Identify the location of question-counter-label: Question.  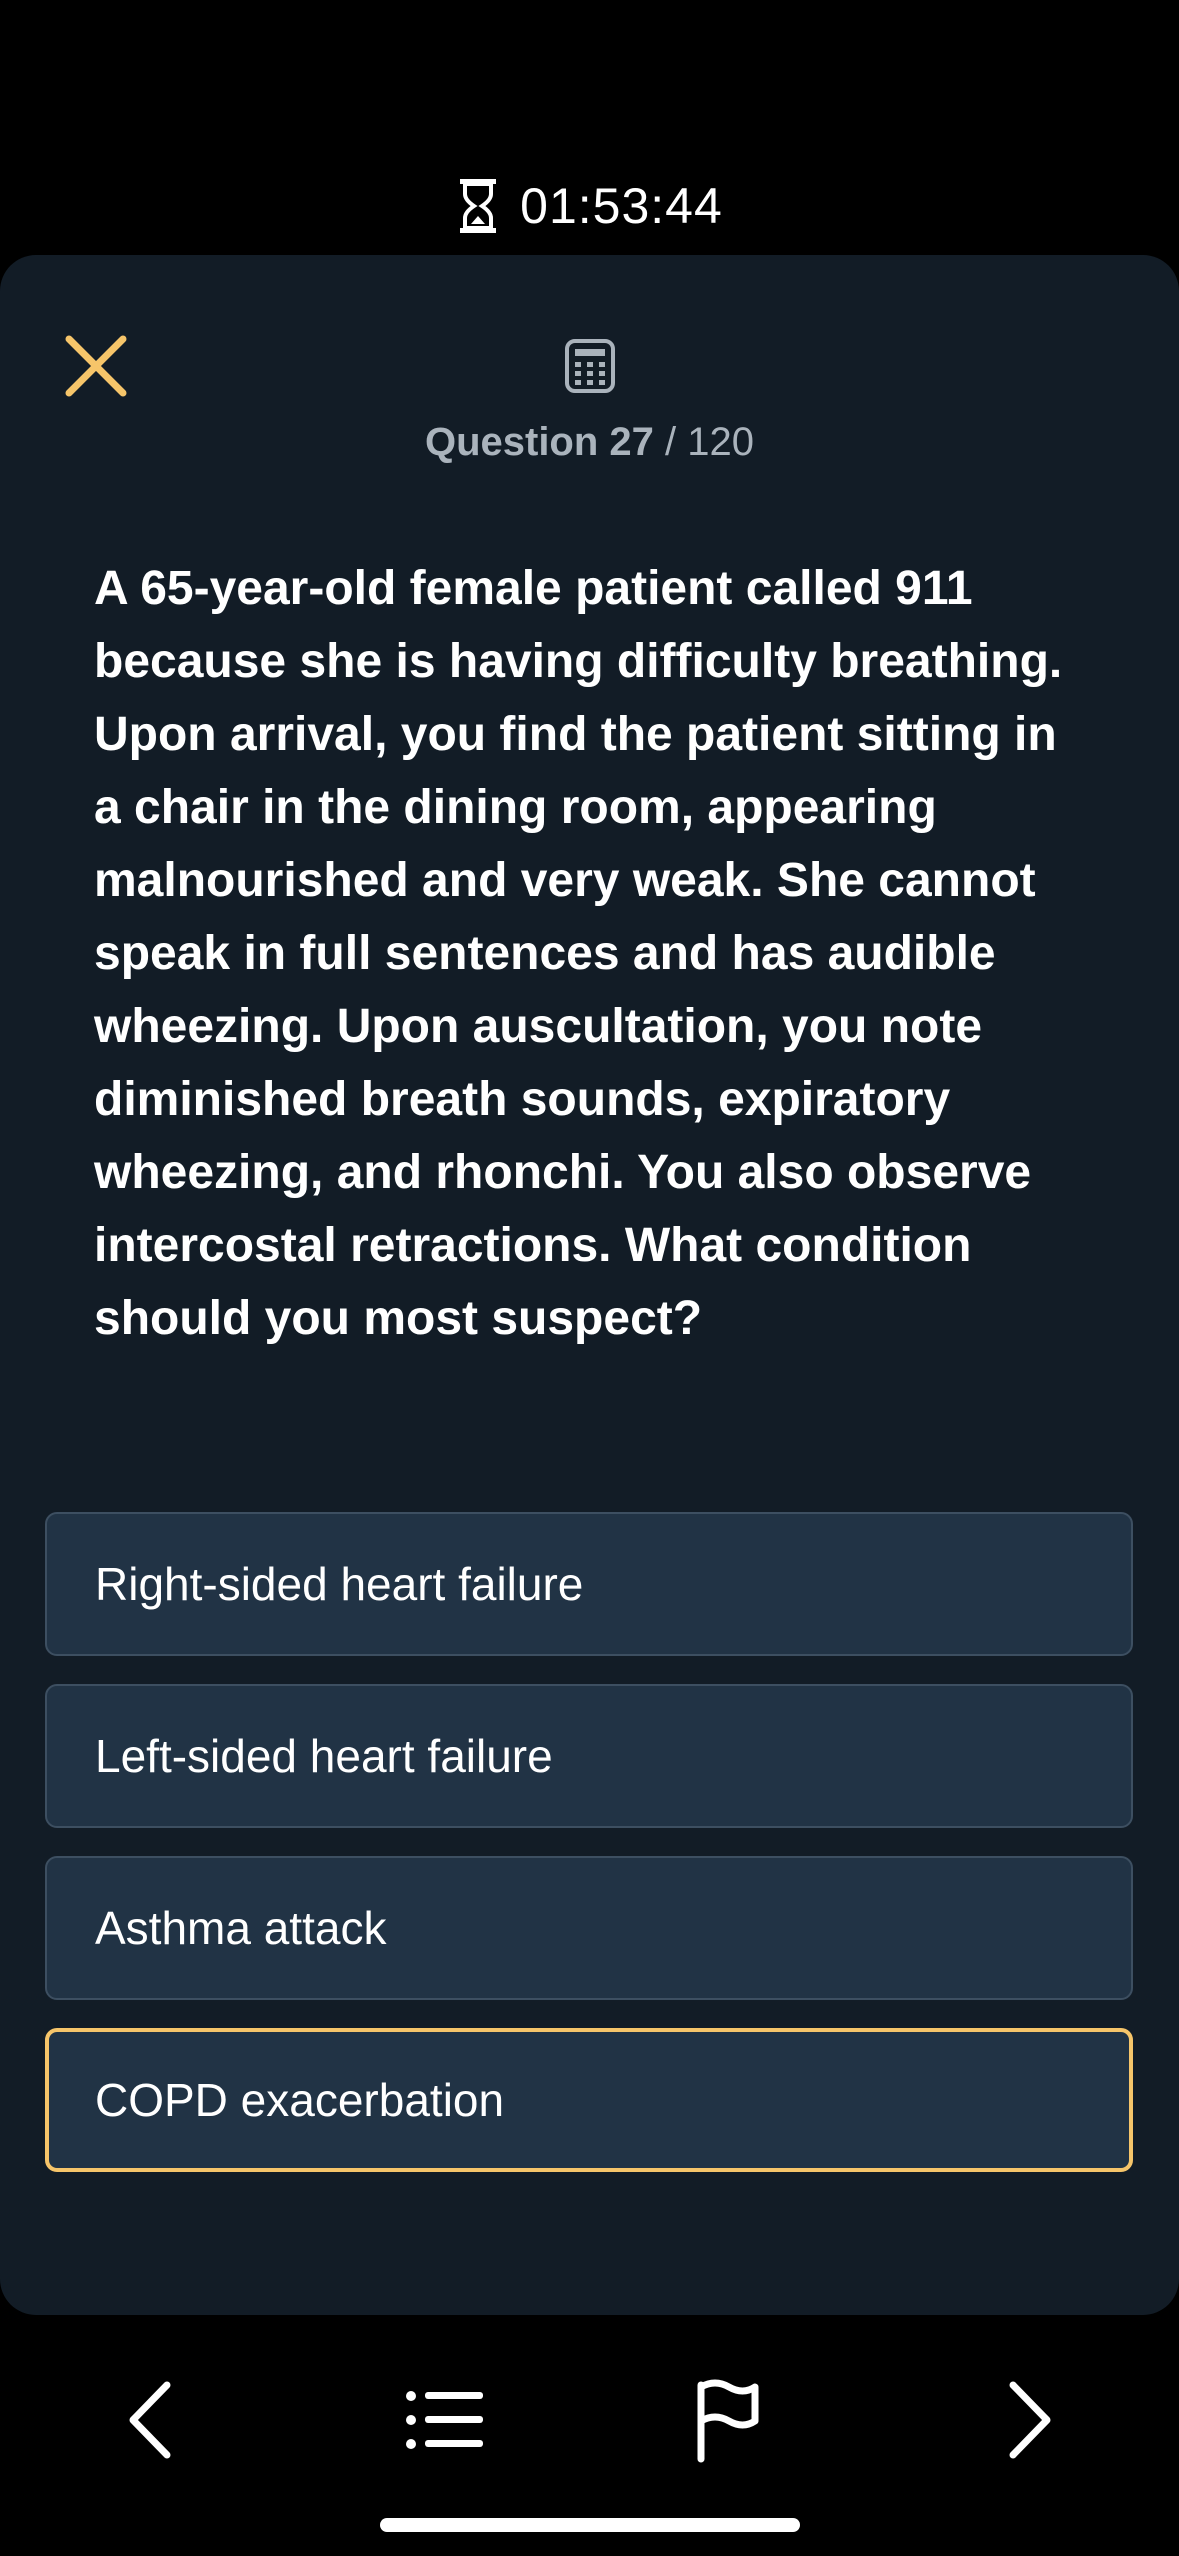
(511, 442).